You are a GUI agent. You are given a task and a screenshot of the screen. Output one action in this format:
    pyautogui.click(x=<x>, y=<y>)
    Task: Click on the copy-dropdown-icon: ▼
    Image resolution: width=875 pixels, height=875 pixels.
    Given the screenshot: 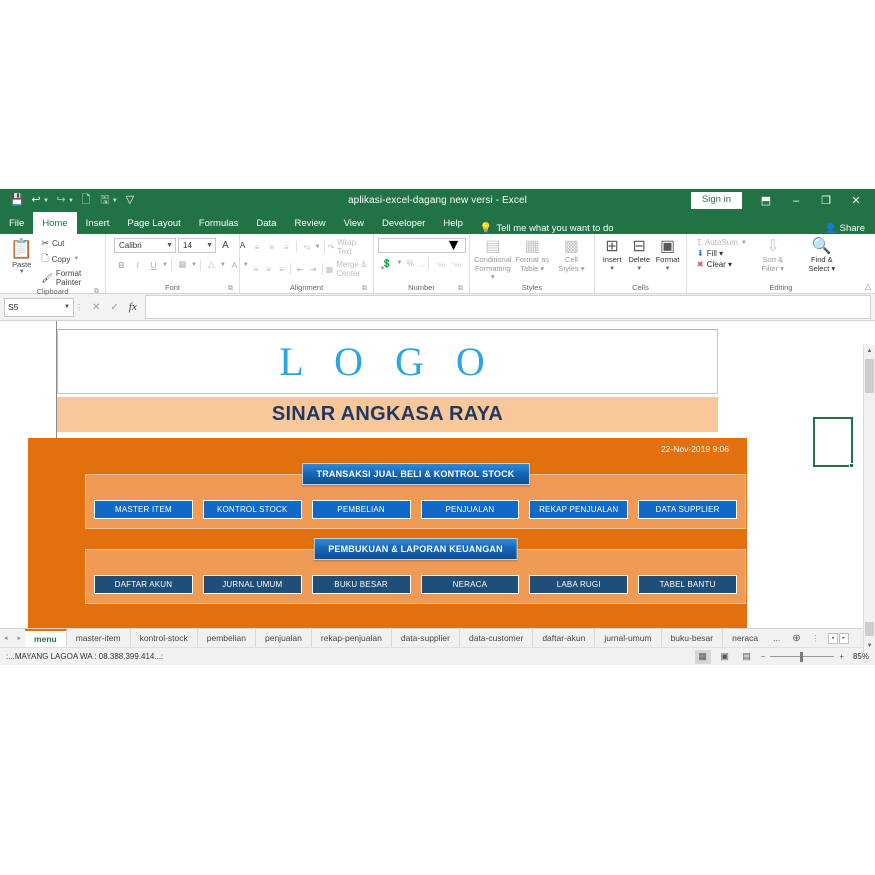 What is the action you would take?
    pyautogui.click(x=76, y=259)
    